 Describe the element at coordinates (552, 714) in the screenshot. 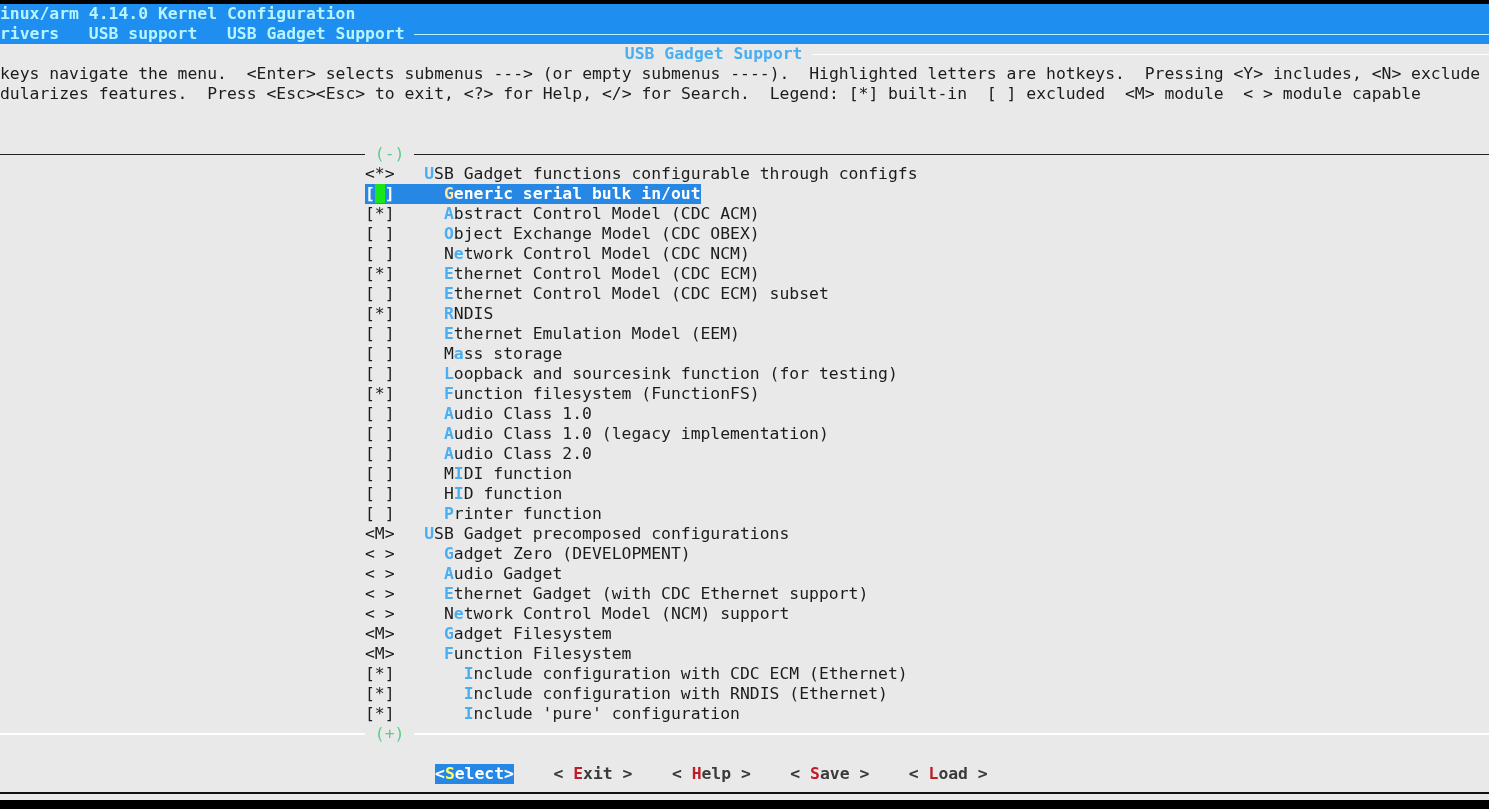

I see `menu-item: [*] Include 'pure' configuration` at that location.